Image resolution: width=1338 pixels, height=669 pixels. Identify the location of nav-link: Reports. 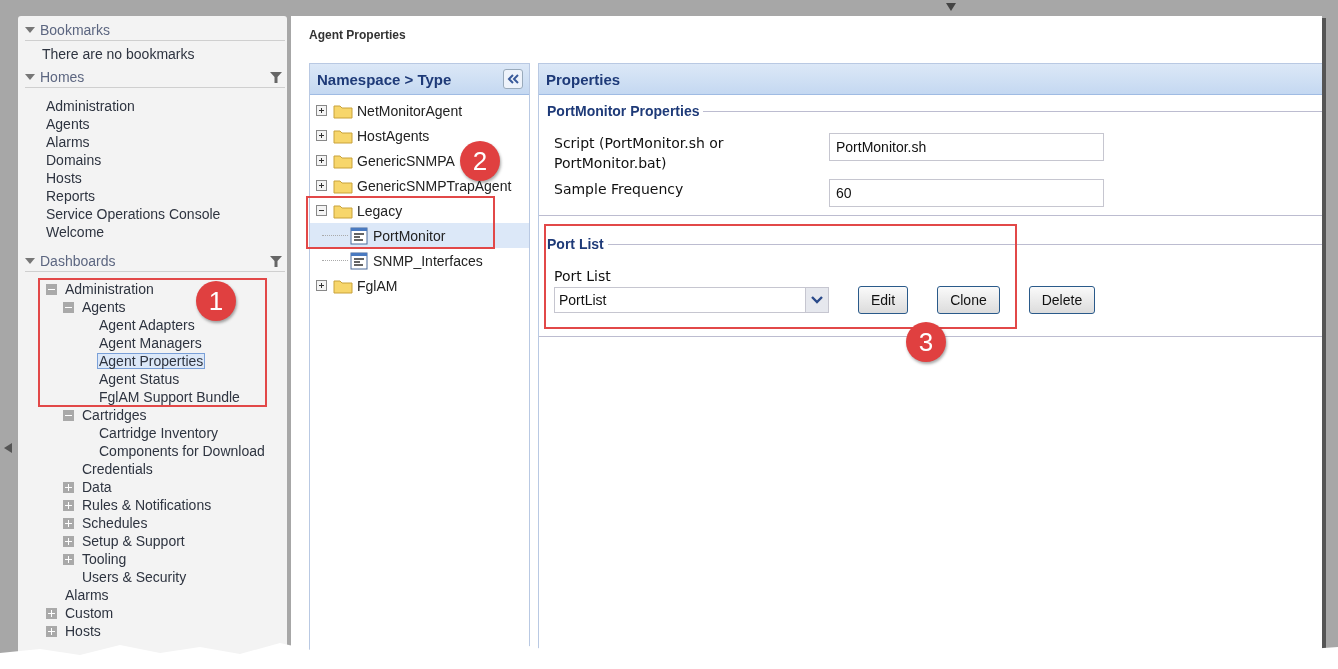
(71, 196).